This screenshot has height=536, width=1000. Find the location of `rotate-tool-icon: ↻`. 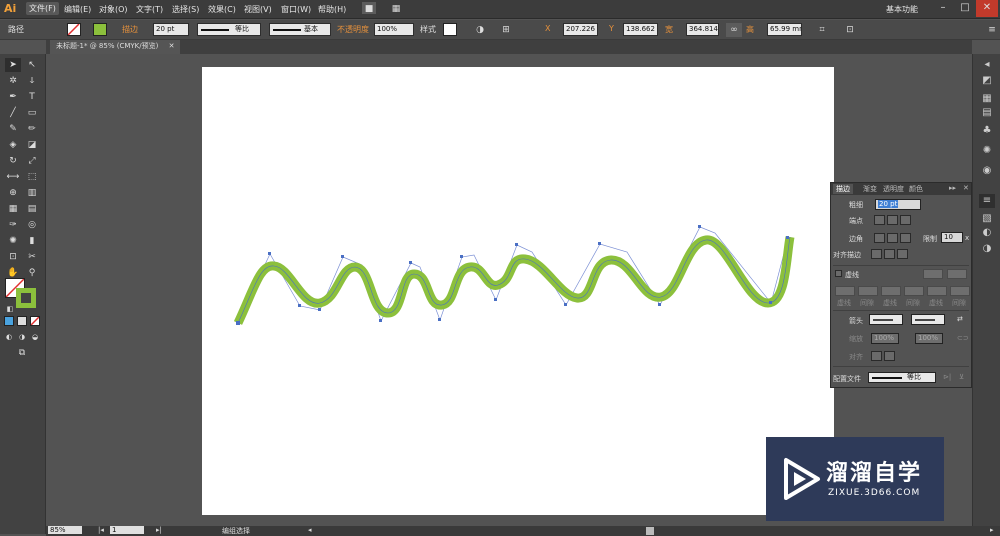

rotate-tool-icon: ↻ is located at coordinates (13, 161).